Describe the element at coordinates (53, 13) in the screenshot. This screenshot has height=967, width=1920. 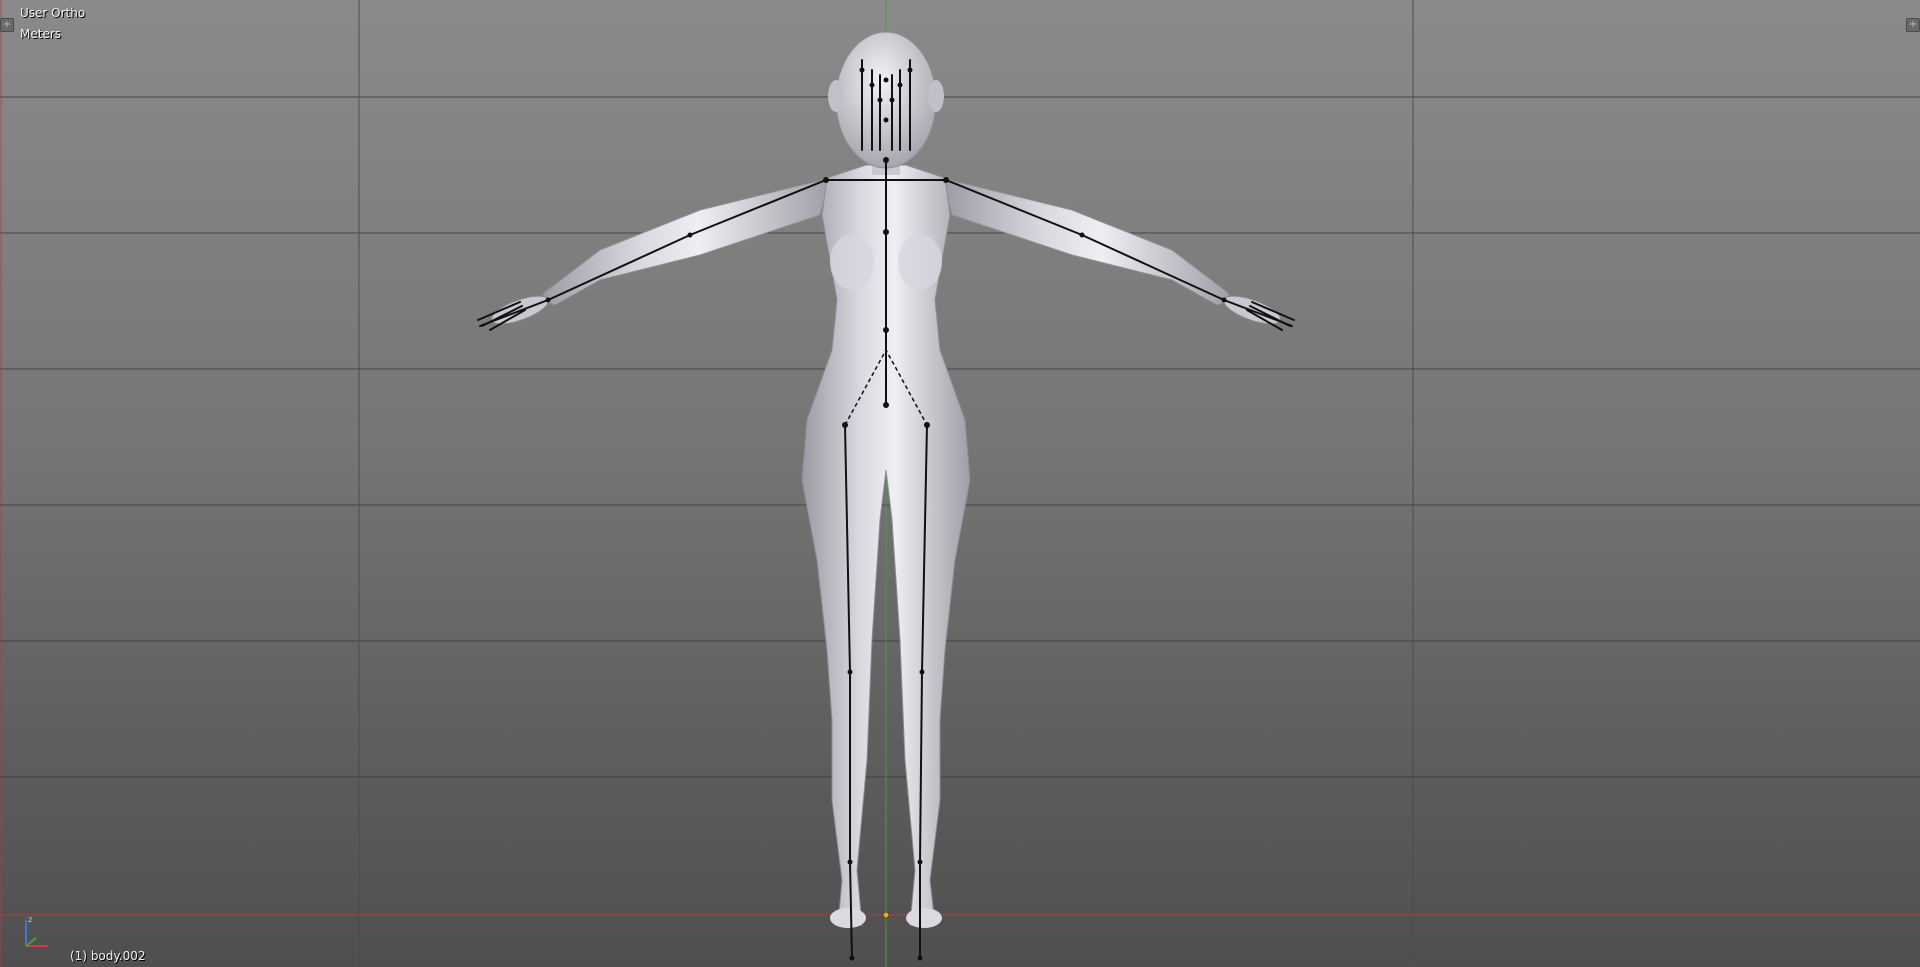
I see `view-name-label: User Ortho` at that location.